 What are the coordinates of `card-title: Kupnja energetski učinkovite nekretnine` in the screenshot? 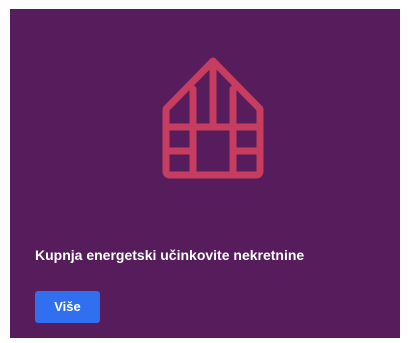 It's located at (170, 255).